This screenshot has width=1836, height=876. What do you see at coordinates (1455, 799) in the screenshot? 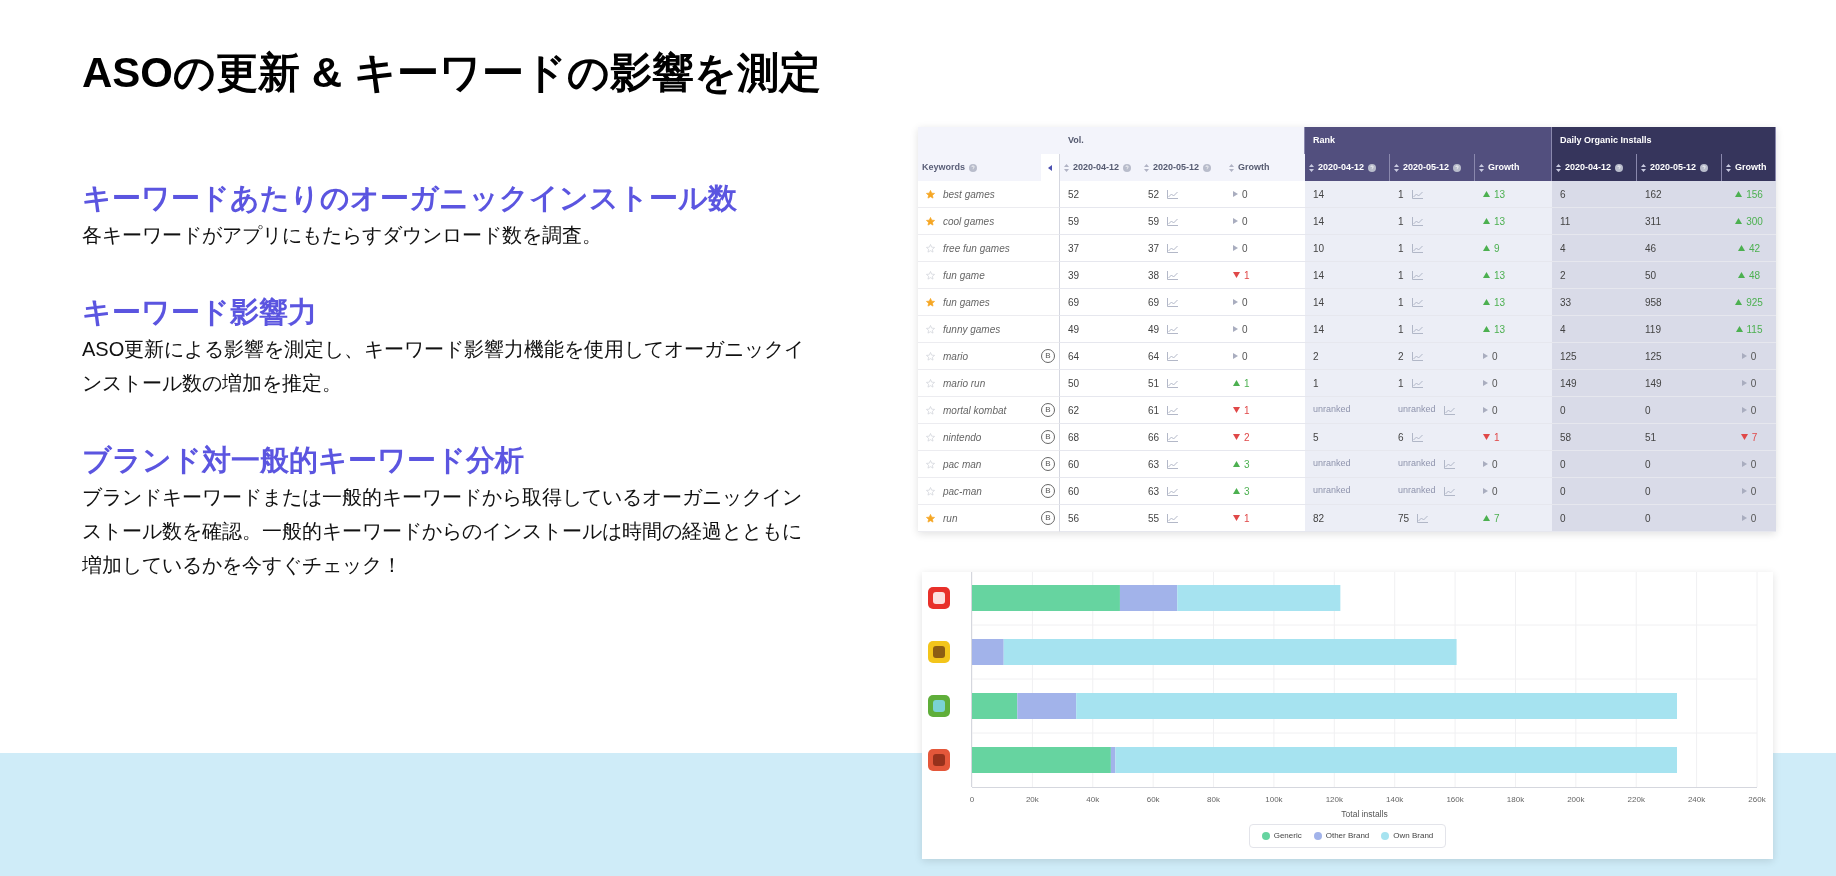
I see `tick-label: 160k` at bounding box center [1455, 799].